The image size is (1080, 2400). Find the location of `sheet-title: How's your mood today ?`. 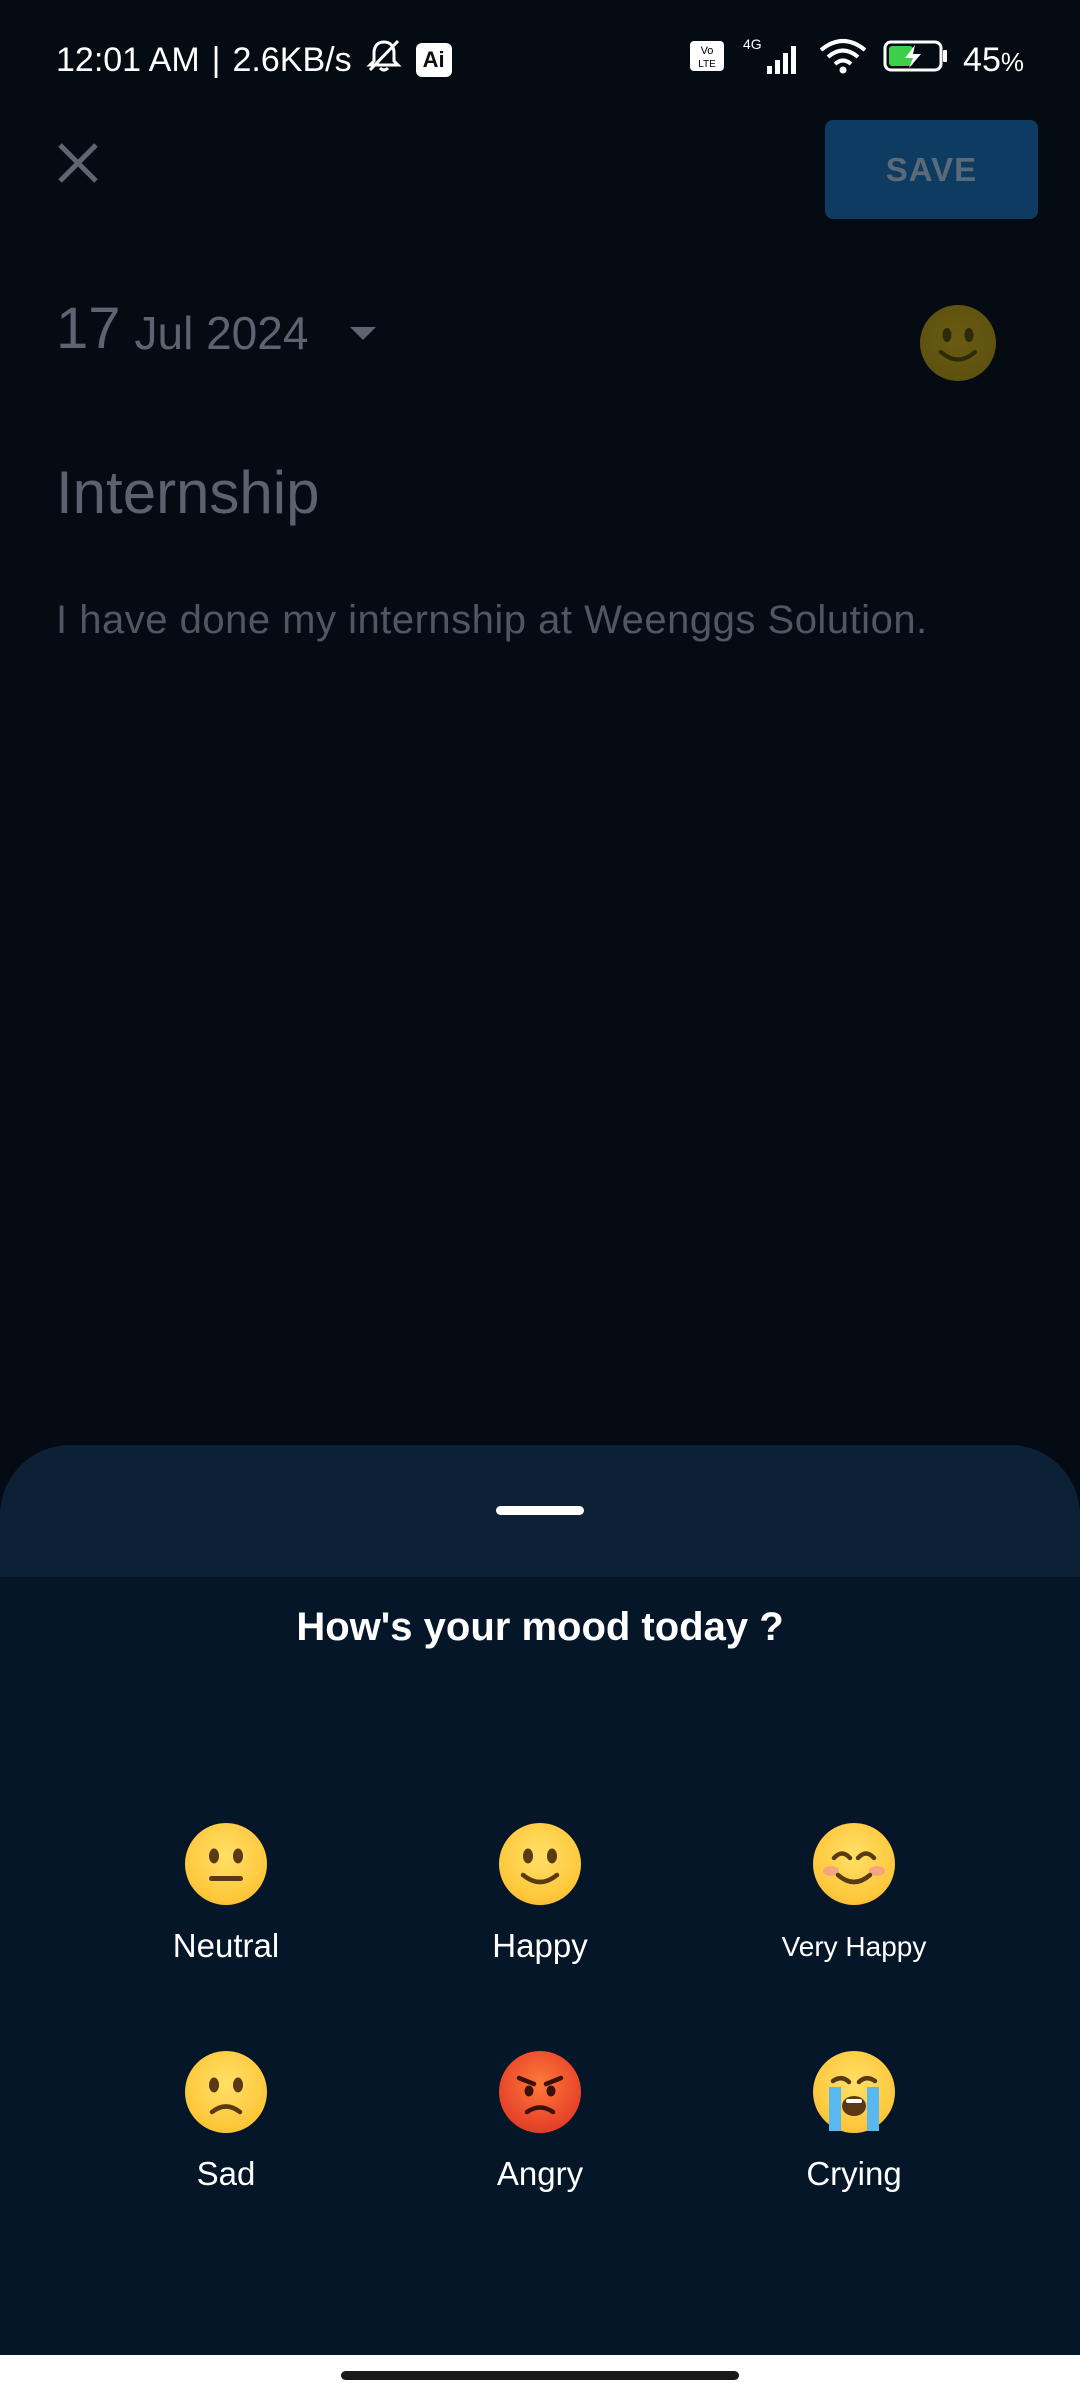

sheet-title: How's your mood today ? is located at coordinates (540, 1627).